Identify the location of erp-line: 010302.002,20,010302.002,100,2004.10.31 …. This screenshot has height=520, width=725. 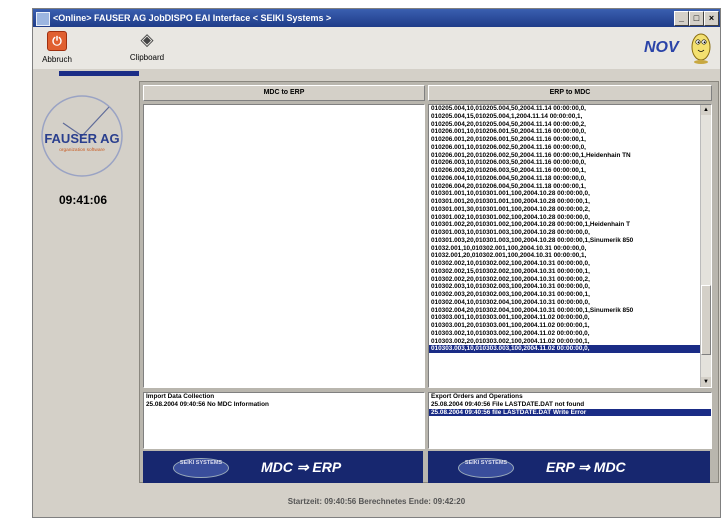
(570, 280).